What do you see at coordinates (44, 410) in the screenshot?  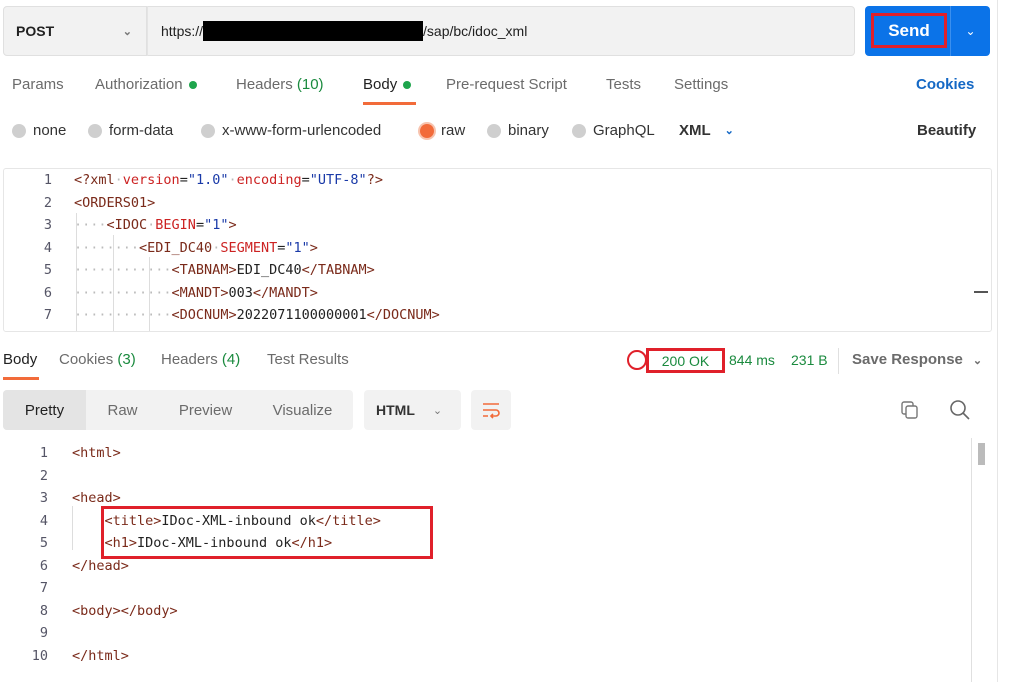 I see `view-pretty: Pretty` at bounding box center [44, 410].